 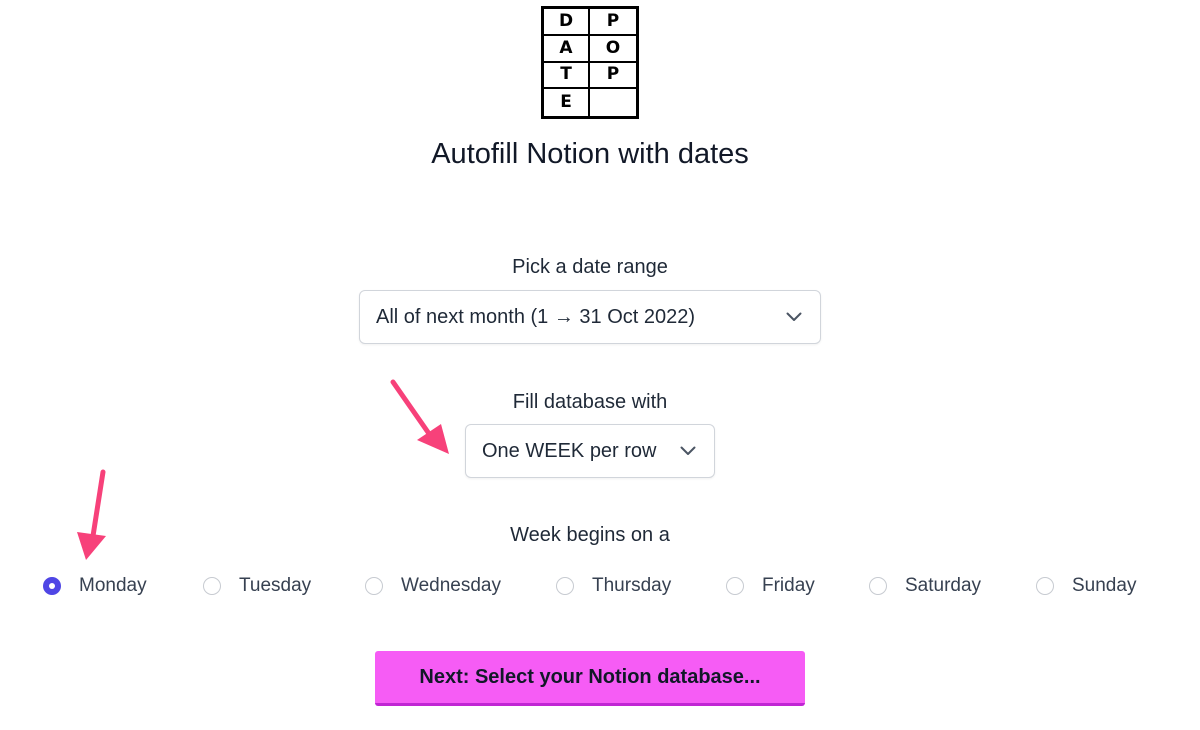 What do you see at coordinates (451, 585) in the screenshot?
I see `radio-label: Wednesday` at bounding box center [451, 585].